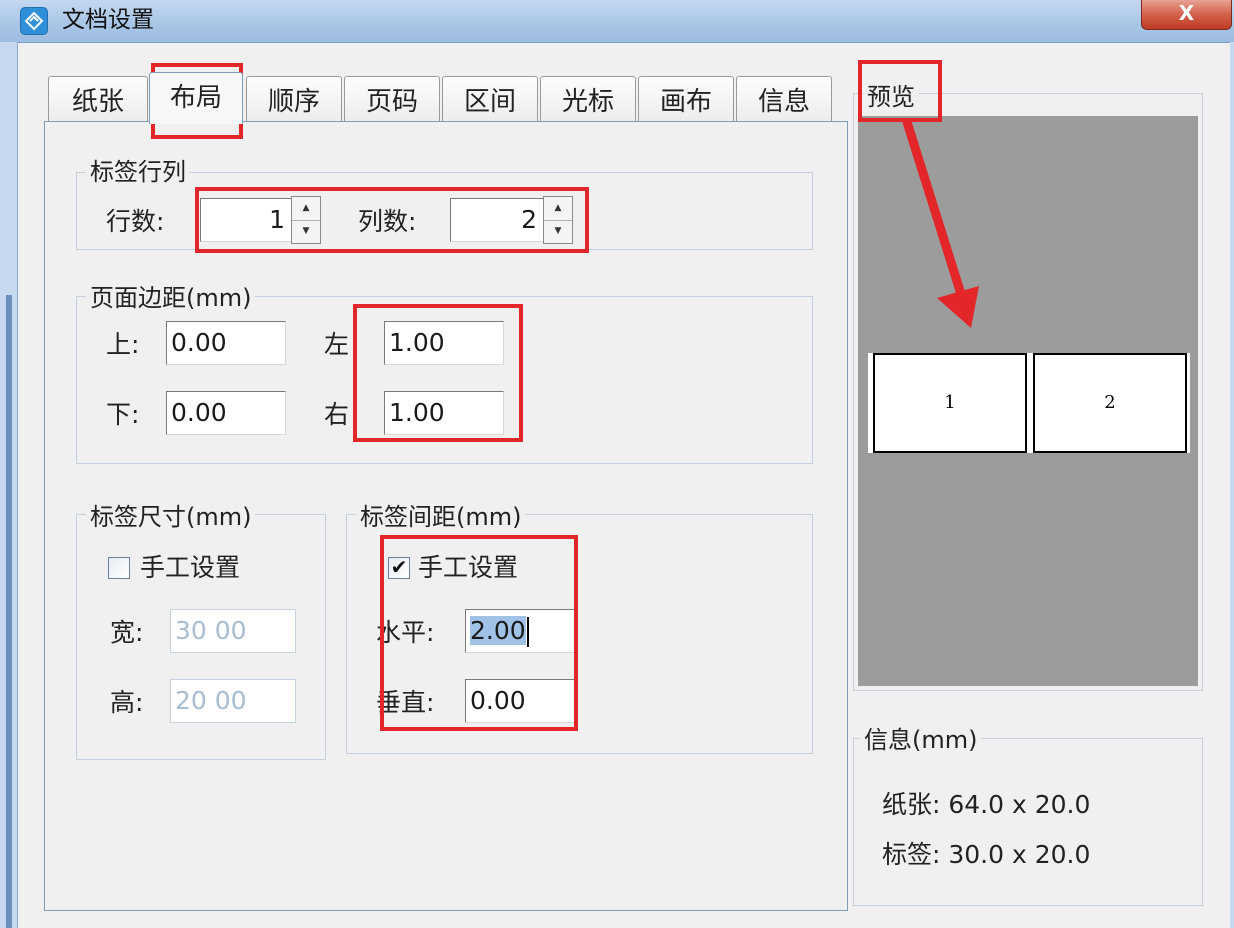 The height and width of the screenshot is (928, 1234). I want to click on rows-label: 行数:, so click(135, 221).